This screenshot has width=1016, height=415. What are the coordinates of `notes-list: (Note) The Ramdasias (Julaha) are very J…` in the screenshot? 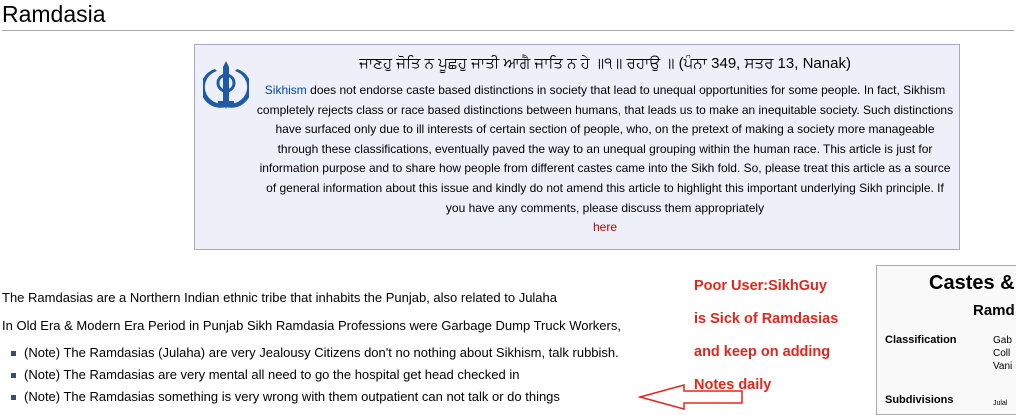 It's located at (309, 378).